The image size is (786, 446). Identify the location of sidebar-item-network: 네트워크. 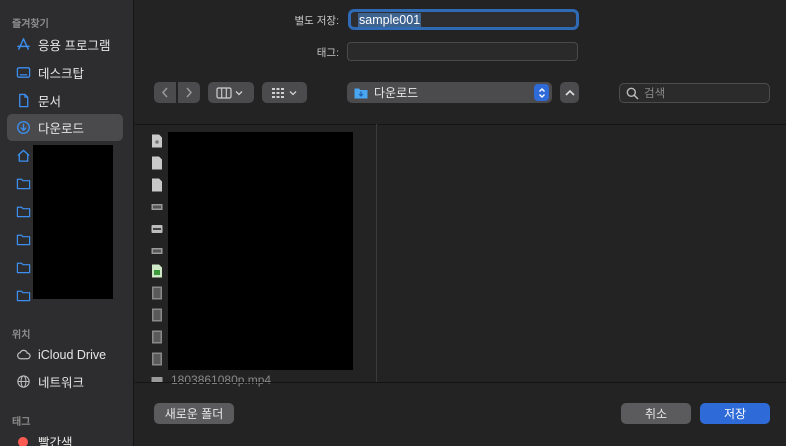
(65, 381).